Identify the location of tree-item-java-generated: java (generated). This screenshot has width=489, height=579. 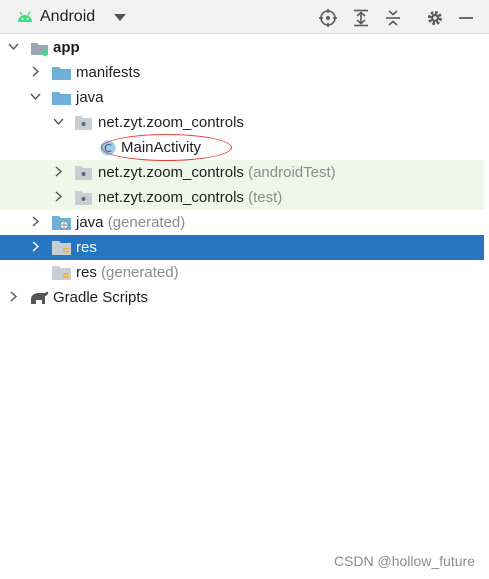
(242, 222).